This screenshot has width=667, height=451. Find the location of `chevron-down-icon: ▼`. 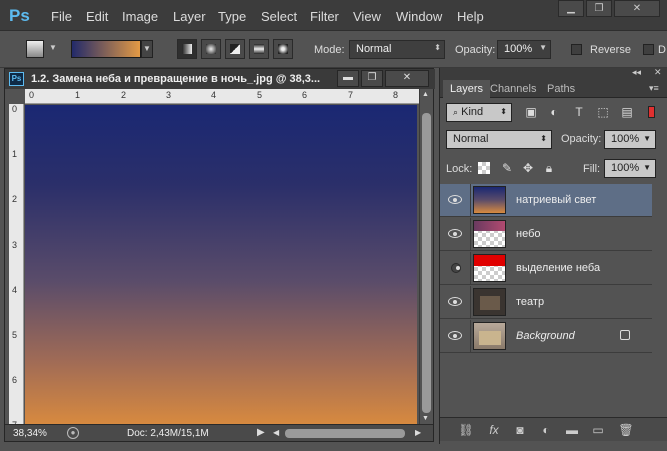

chevron-down-icon: ▼ is located at coordinates (647, 138).